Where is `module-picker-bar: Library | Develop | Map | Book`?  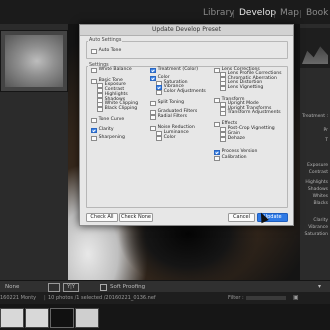
module-picker-bar: Library | Develop | Map | Book is located at coordinates (165, 12).